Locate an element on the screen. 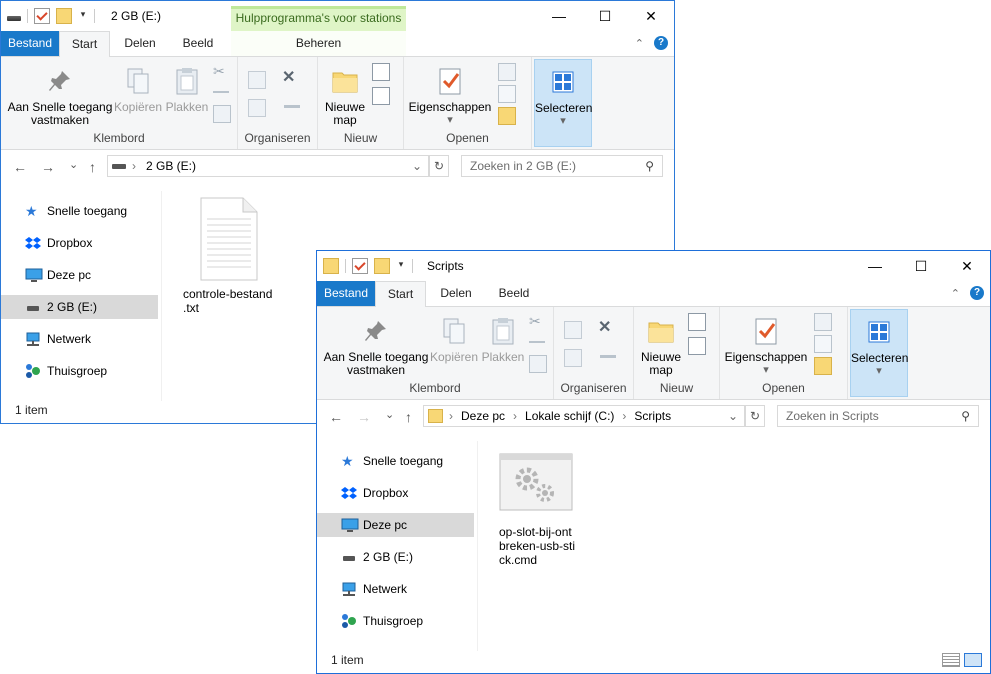  details-view-icon is located at coordinates (951, 660).